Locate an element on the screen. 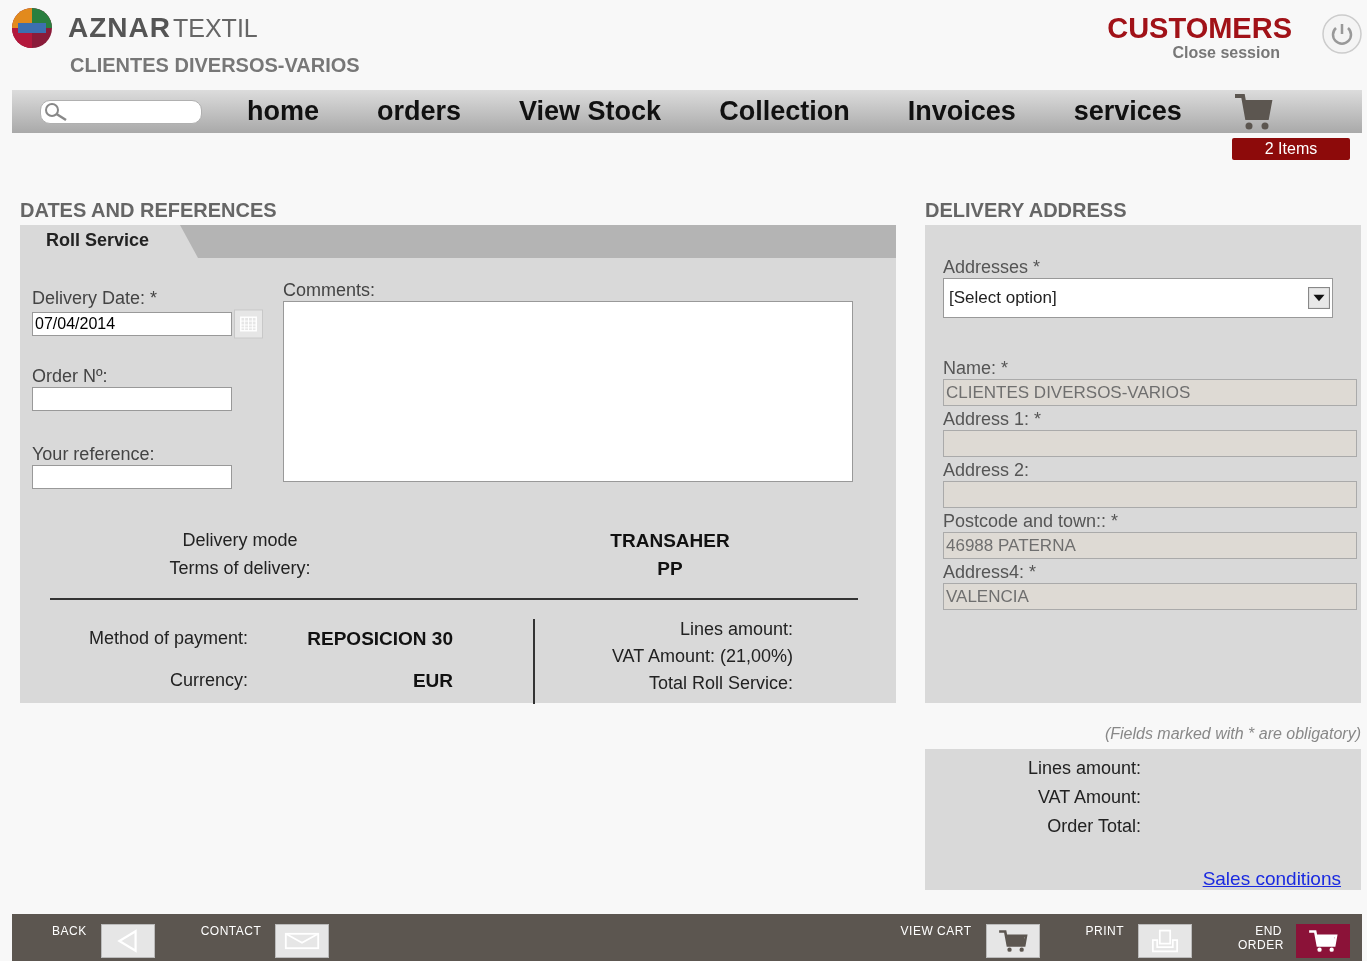 This screenshot has width=1367, height=961. view-cart-button is located at coordinates (1012, 941).